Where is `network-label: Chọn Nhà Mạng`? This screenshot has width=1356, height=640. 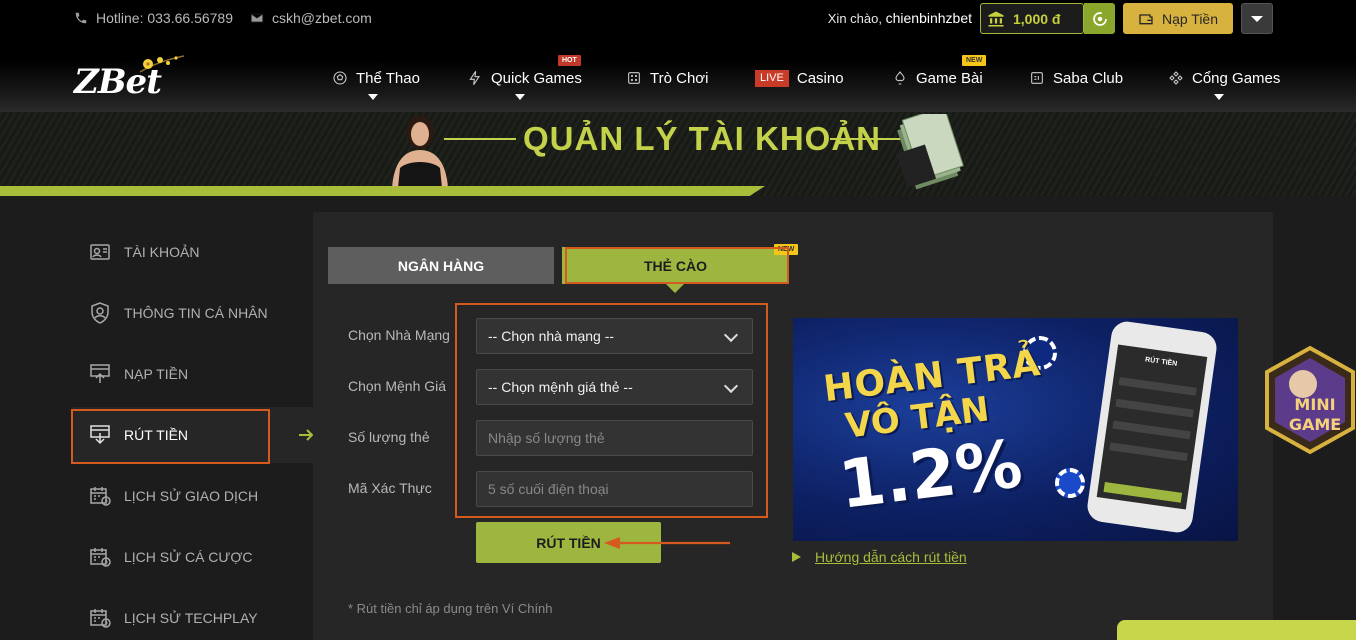
network-label: Chọn Nhà Mạng is located at coordinates (399, 335).